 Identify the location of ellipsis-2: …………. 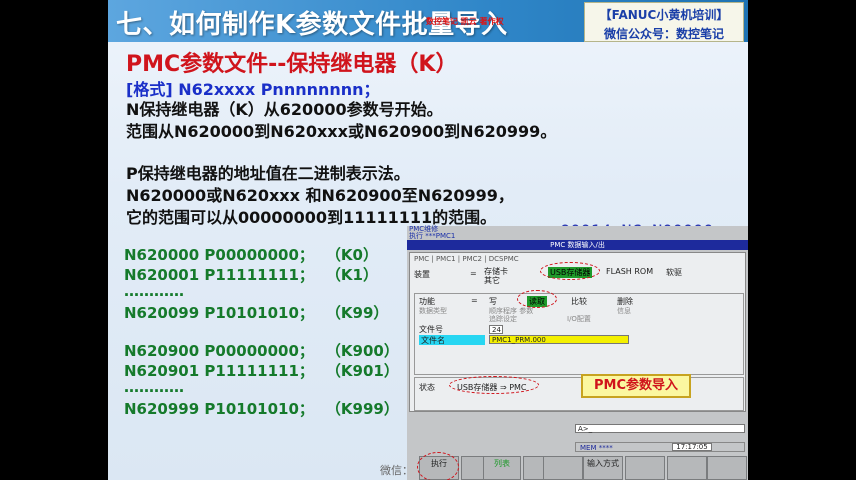
(154, 387).